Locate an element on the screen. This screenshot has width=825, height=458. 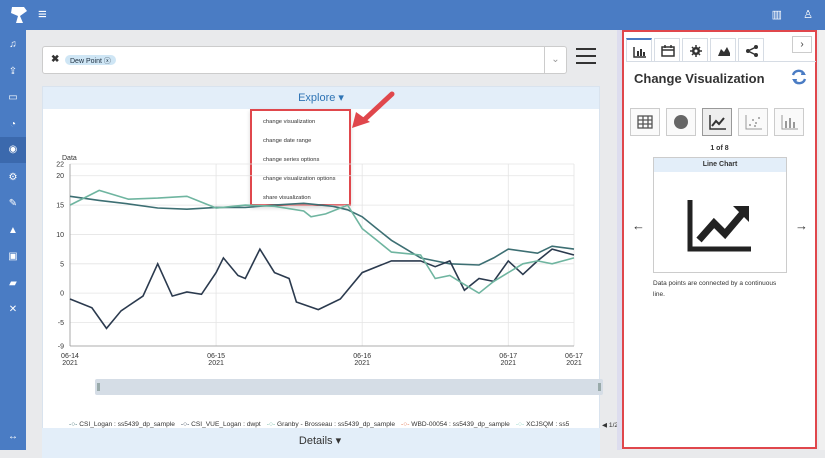
panel-collapse-button: › is located at coordinates (802, 44).